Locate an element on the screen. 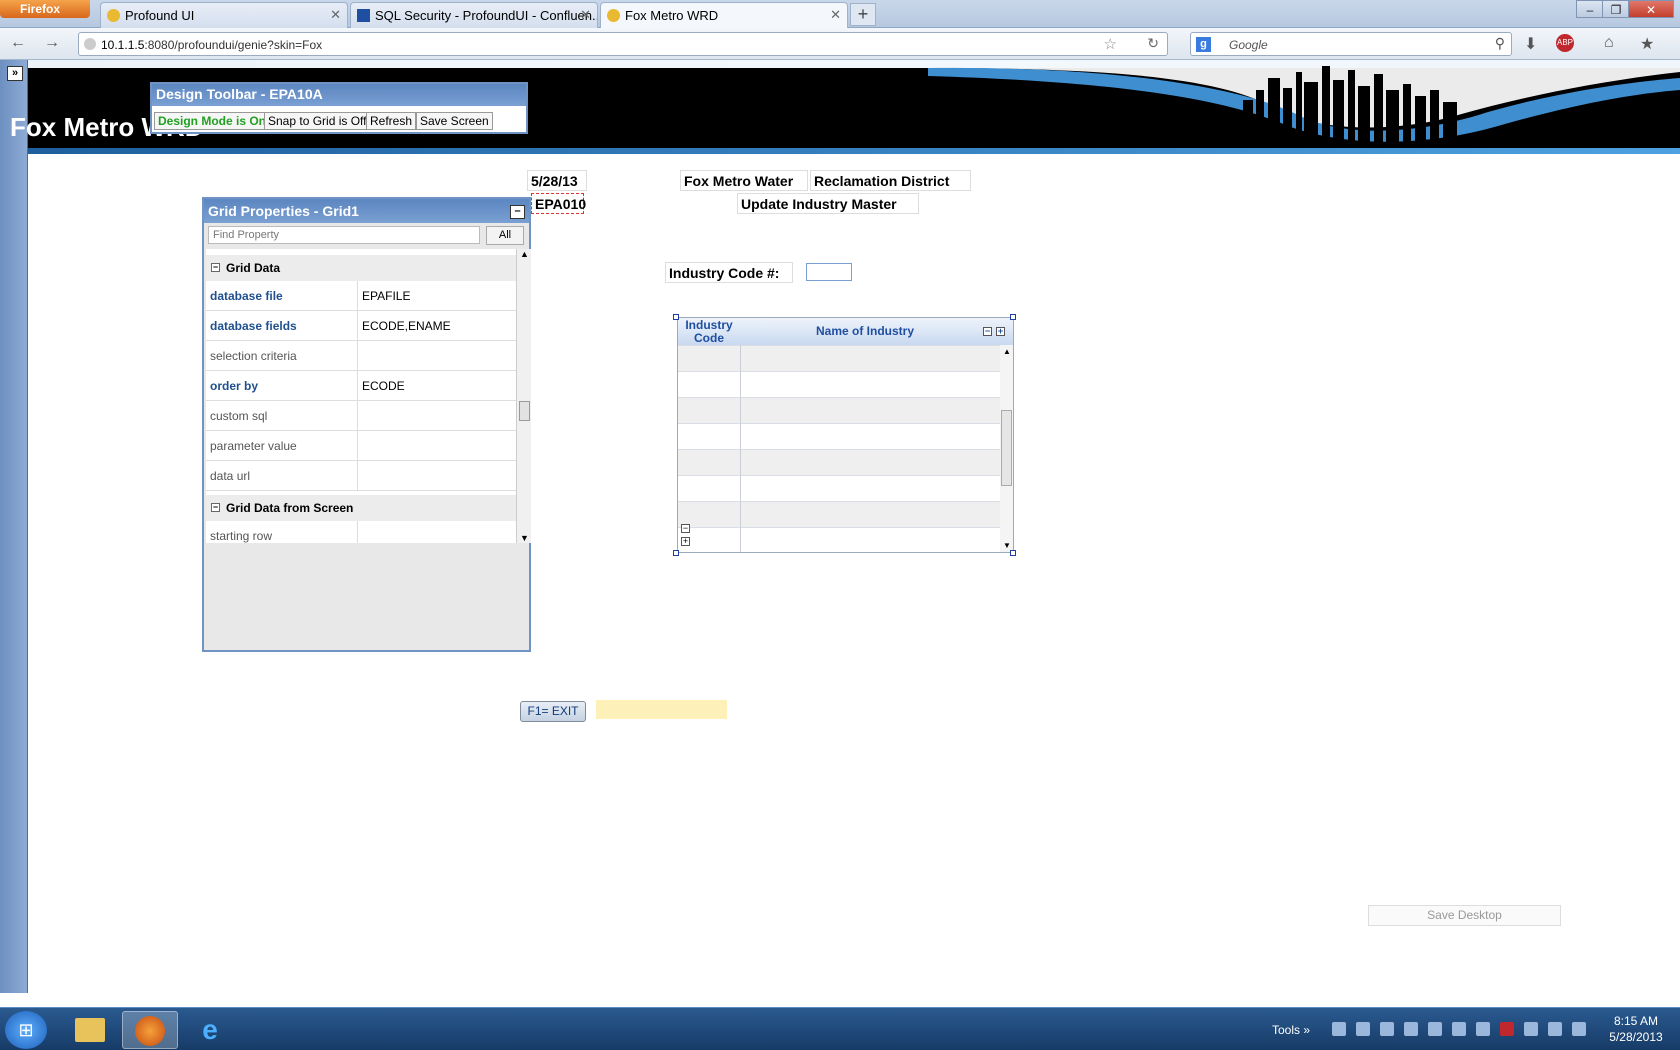 The image size is (1680, 1050). property-row-custom-sql: custom sql is located at coordinates (361, 416).